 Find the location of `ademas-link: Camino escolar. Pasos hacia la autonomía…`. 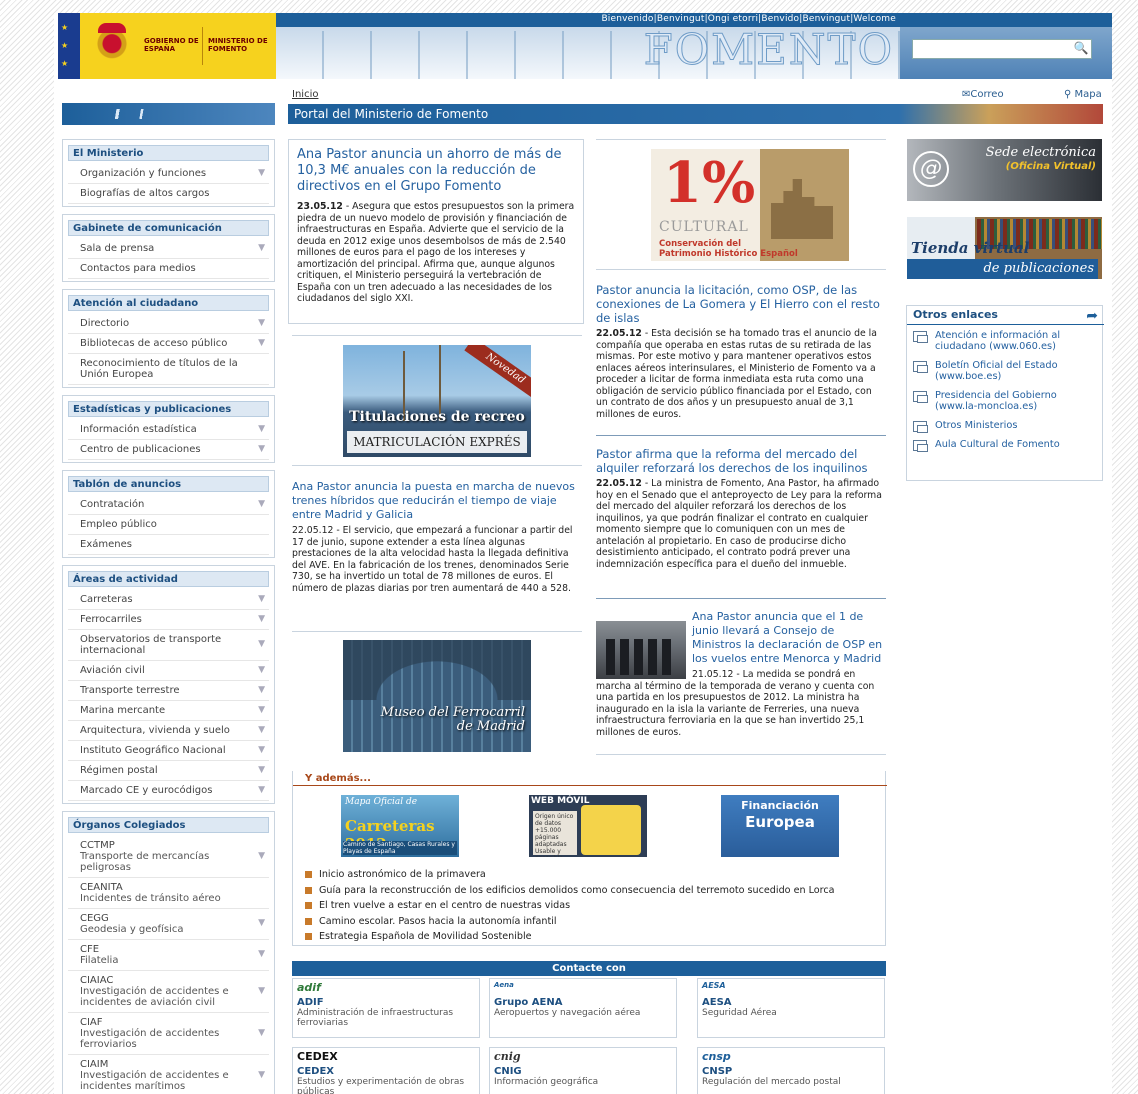

ademas-link: Camino escolar. Pasos hacia la autonomía… is located at coordinates (595, 922).